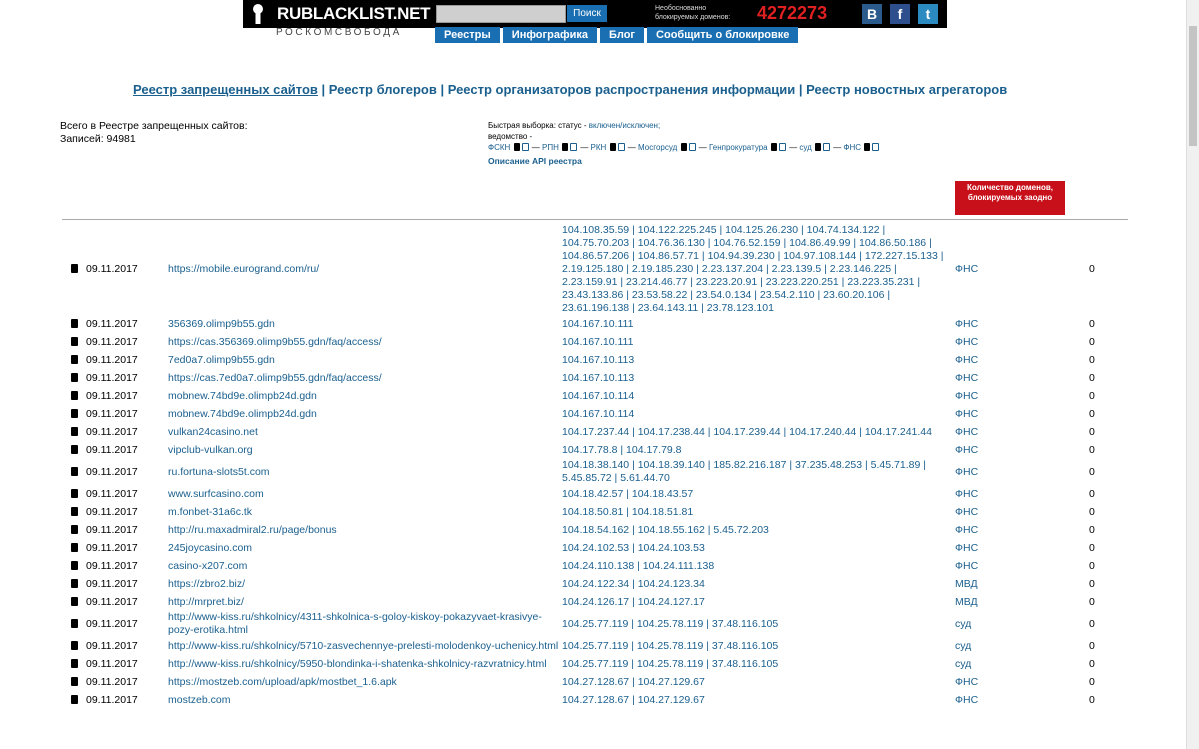 The image size is (1199, 749). Describe the element at coordinates (252, 530) in the screenshot. I see `row-url-link: http://ru.maxadmiral2.ru/page/bonus` at that location.